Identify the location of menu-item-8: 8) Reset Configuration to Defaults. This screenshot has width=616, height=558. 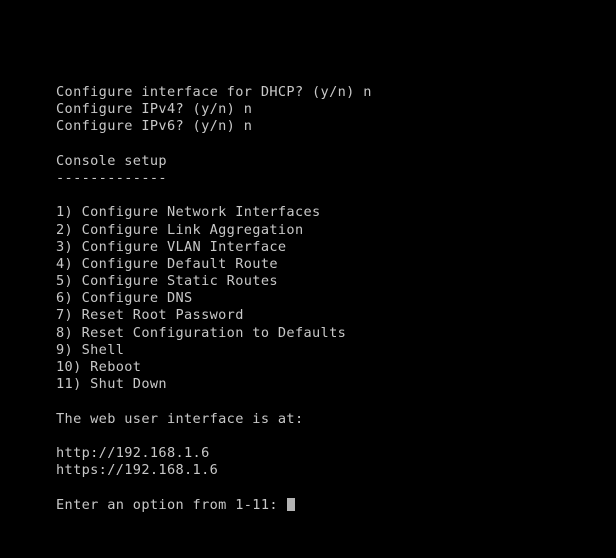
(336, 333).